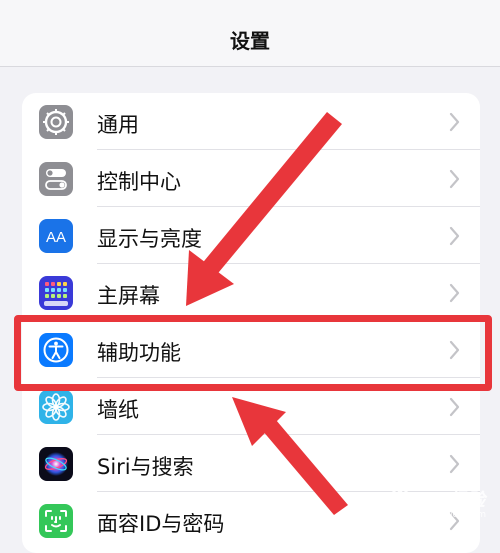 The image size is (500, 553). I want to click on settings-row-home-screen: 主屏幕, so click(251, 292).